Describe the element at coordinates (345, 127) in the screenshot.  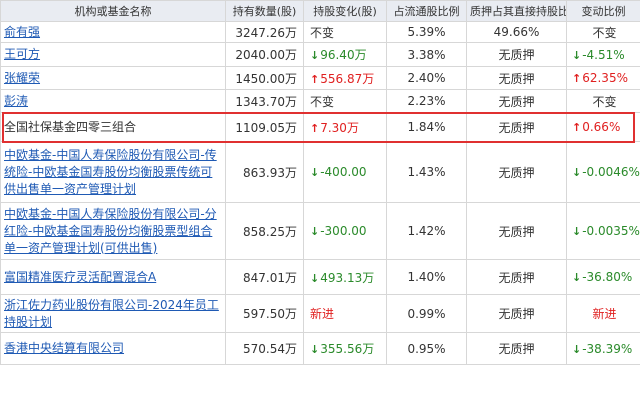
I see `share-change-cell: ↑7.30万` at that location.